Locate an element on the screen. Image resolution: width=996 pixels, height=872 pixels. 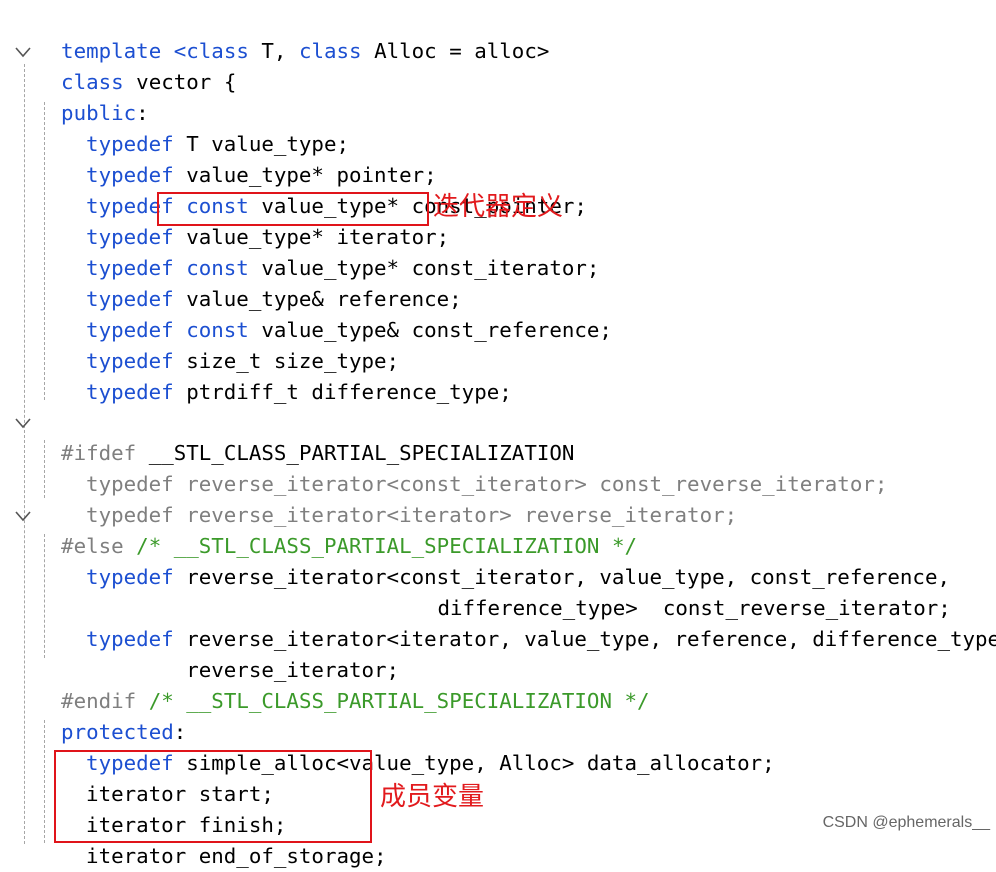
code-line-protected: protected: is located at coordinates (111, 715).